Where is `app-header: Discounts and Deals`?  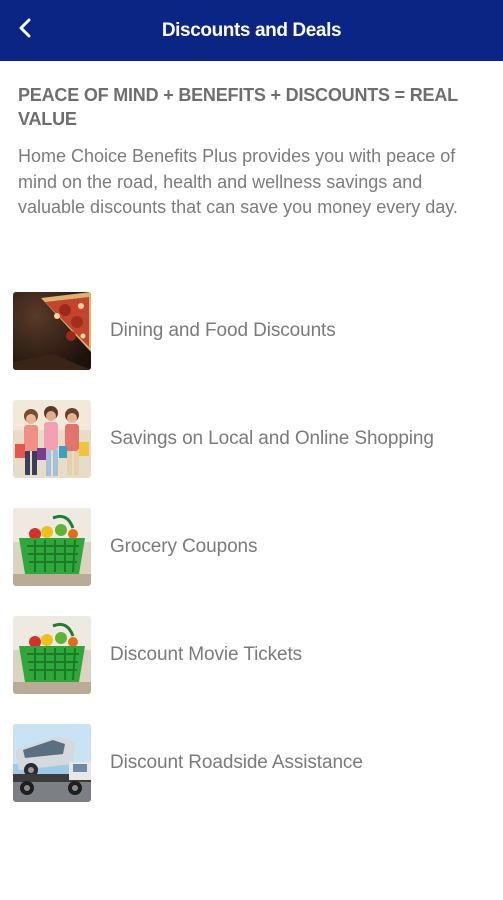
app-header: Discounts and Deals is located at coordinates (251, 30).